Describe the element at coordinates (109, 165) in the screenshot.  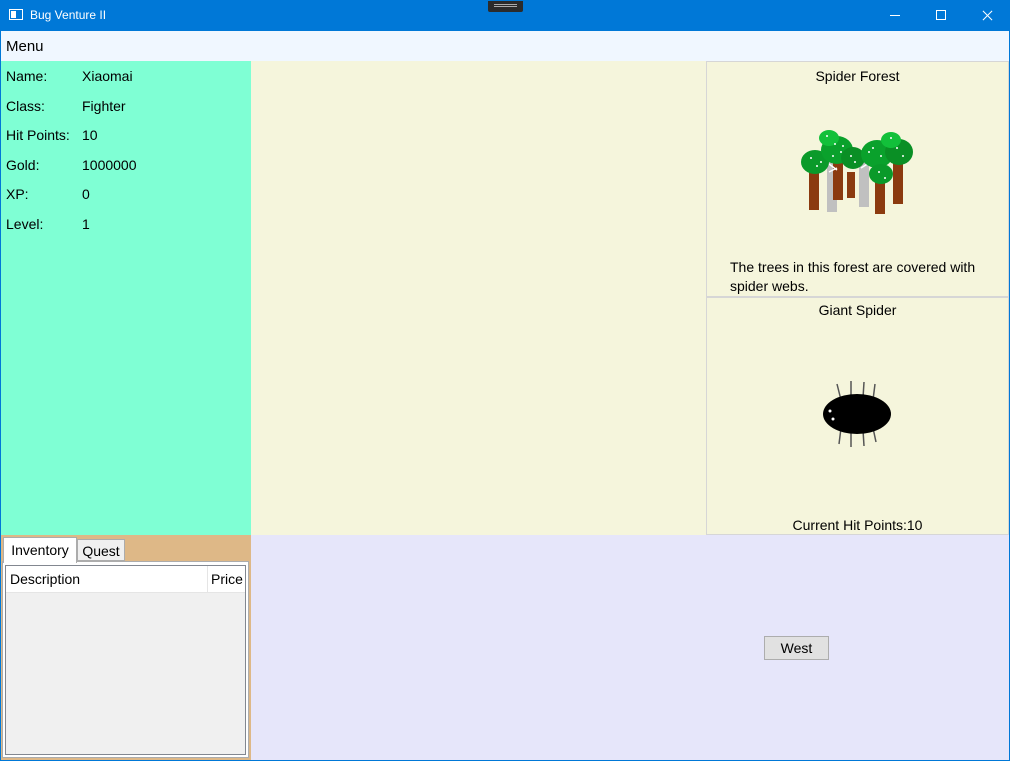
I see `gold-value: 1000000` at that location.